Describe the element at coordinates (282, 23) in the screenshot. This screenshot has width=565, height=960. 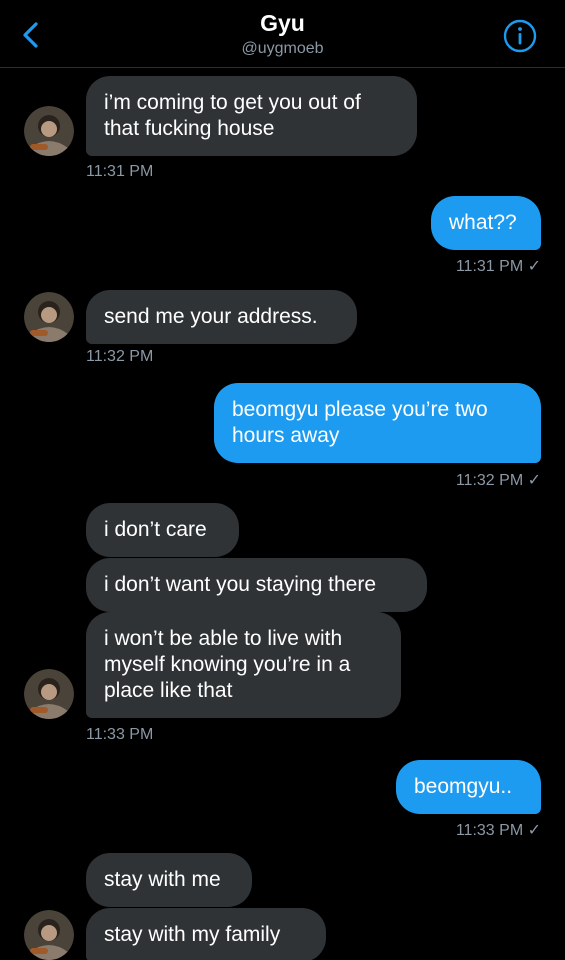
I see `contact-name: Gyu` at that location.